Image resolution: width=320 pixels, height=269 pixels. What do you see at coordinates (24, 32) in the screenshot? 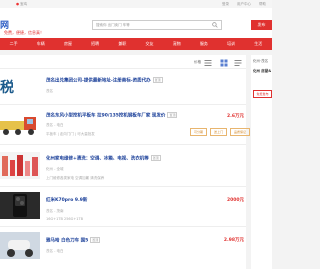
I see `site-slogan: 免费，便捷，信息真！` at bounding box center [24, 32].